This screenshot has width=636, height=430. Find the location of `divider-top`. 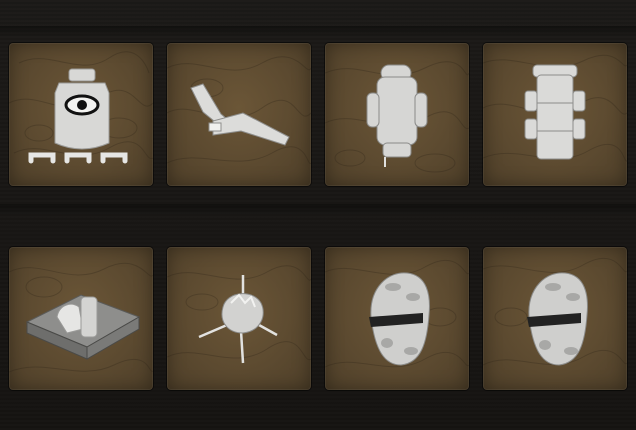

divider-top is located at coordinates (318, 31).